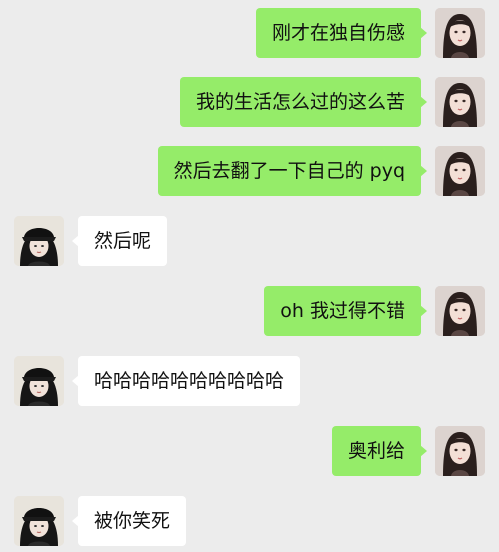 The image size is (499, 552). Describe the element at coordinates (249, 522) in the screenshot. I see `message-row-incoming: 被你笑死` at that location.